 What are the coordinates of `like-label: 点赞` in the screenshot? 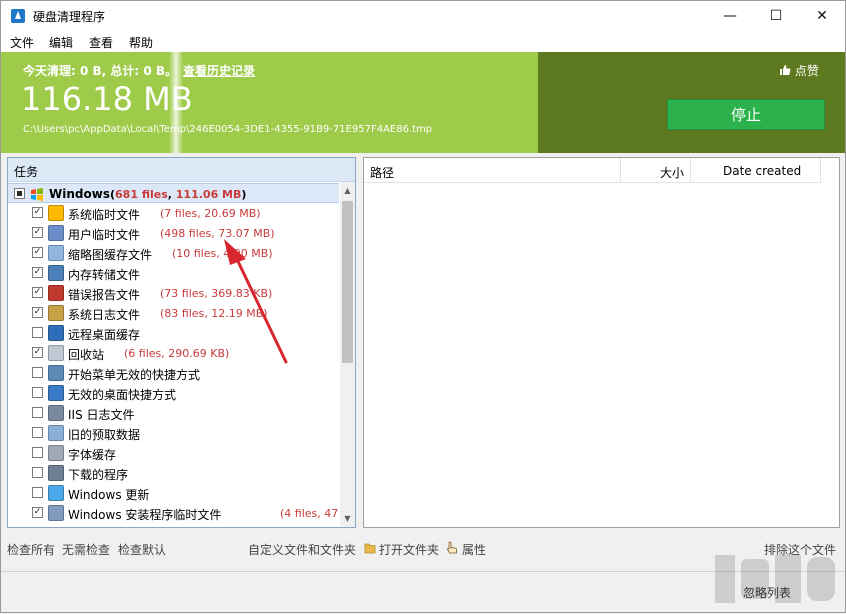 It's located at (806, 71).